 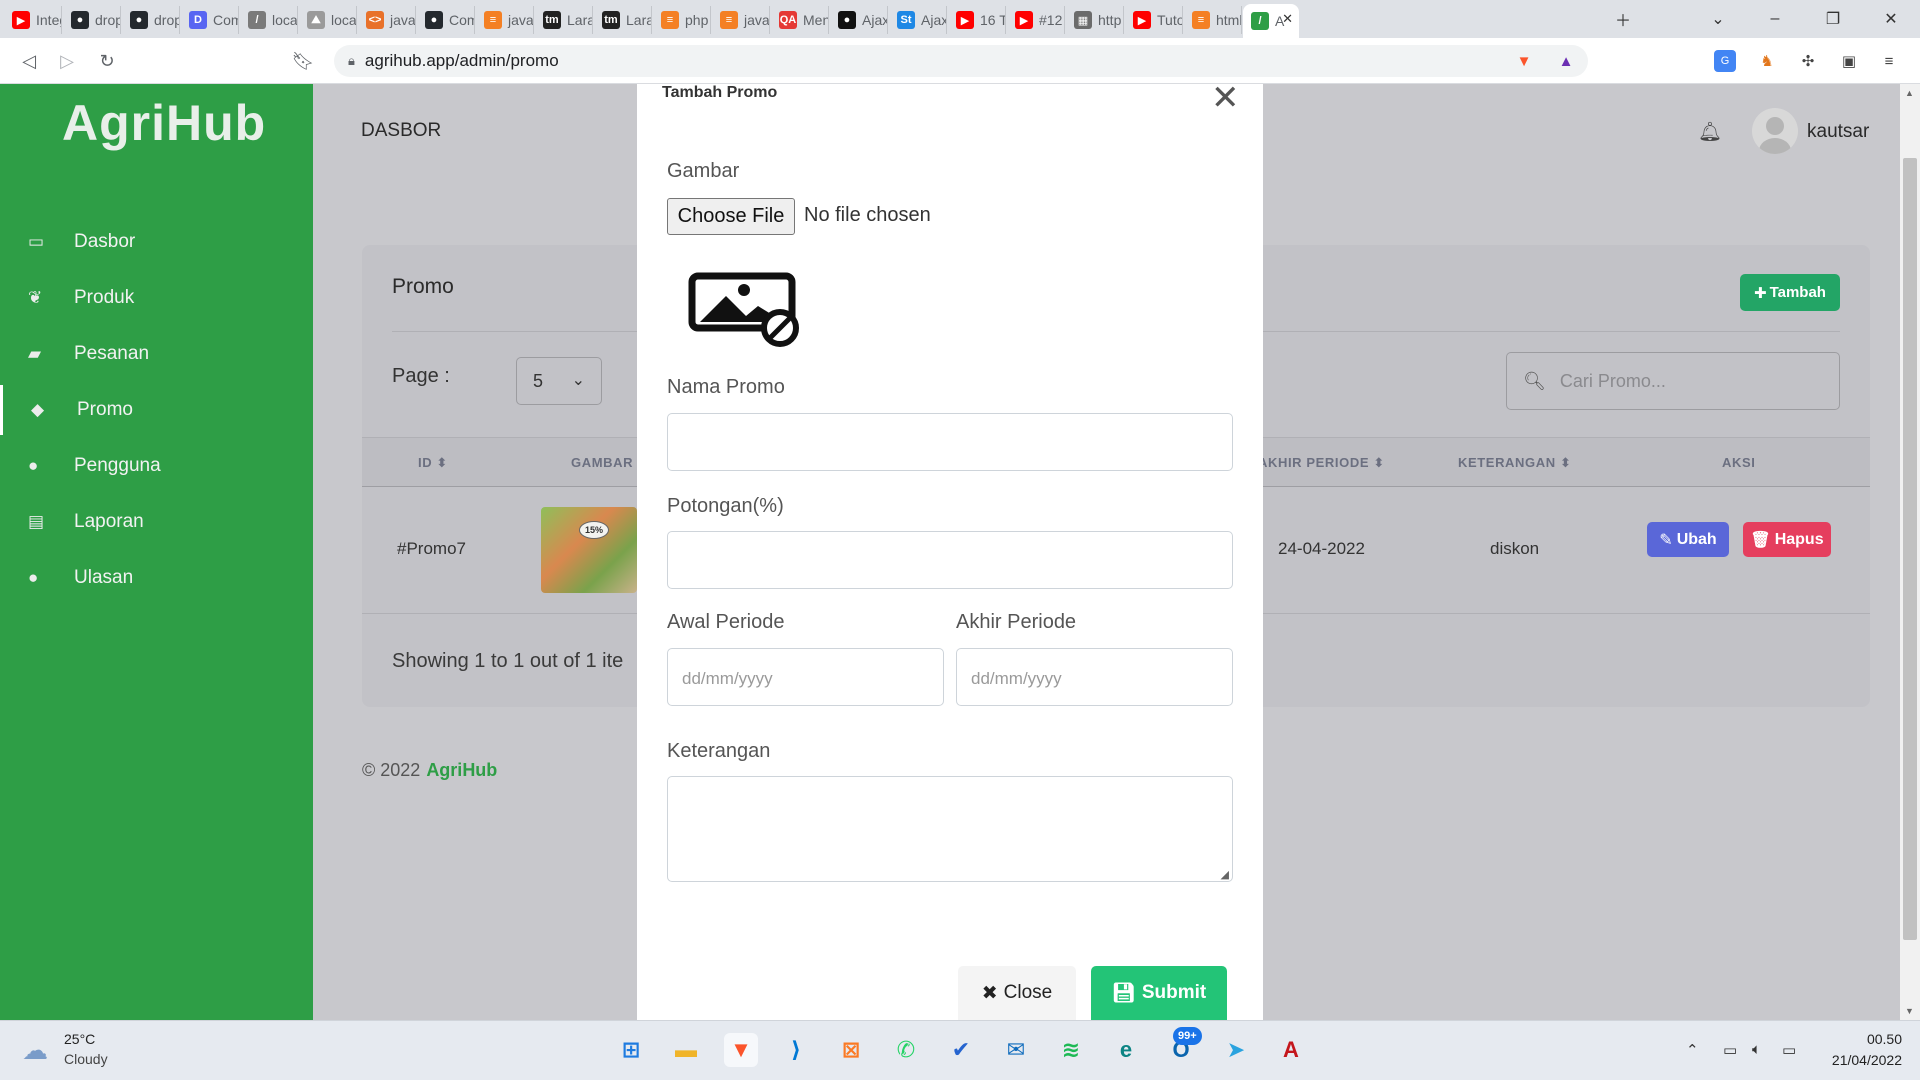 I want to click on sidebar-item-dasbor: ▭ Dasbor, so click(x=156, y=242).